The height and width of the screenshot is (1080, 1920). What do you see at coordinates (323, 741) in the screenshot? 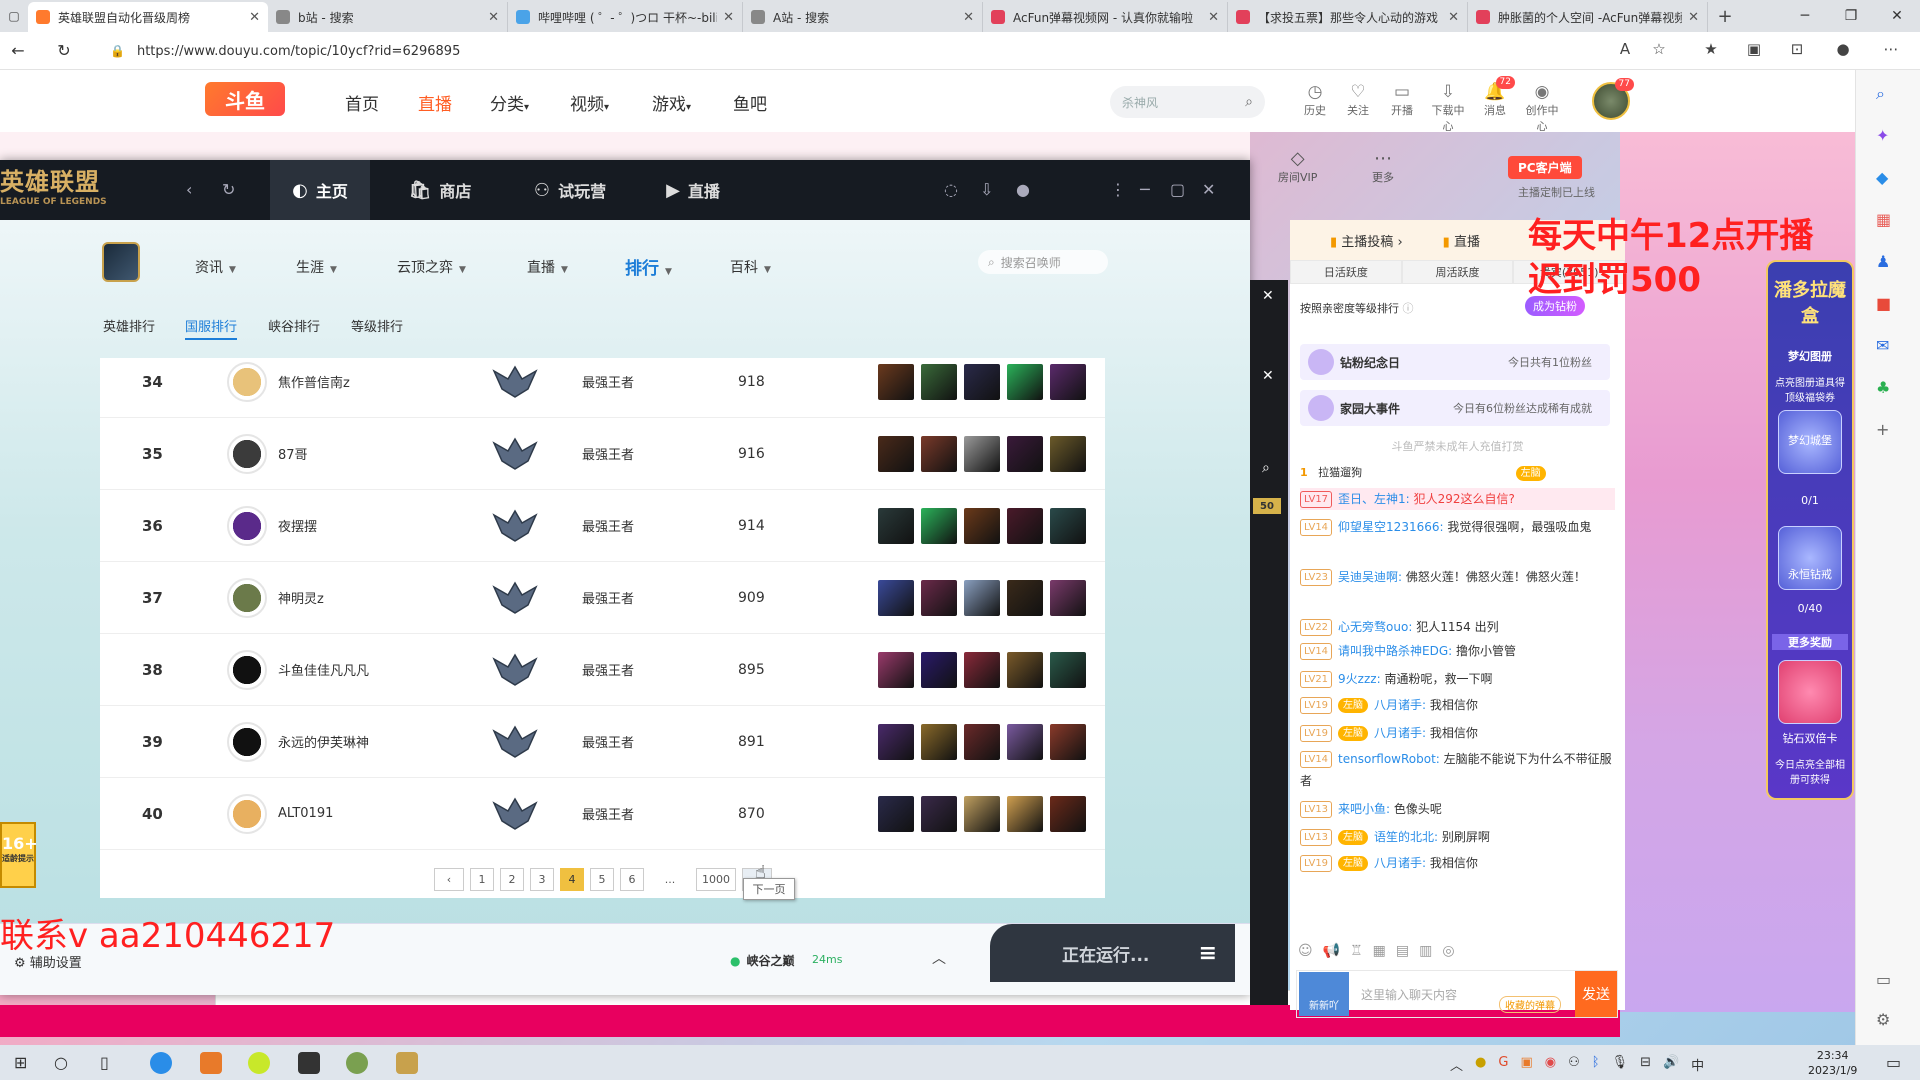
I see `player-name: 永远的伊芙琳神` at bounding box center [323, 741].